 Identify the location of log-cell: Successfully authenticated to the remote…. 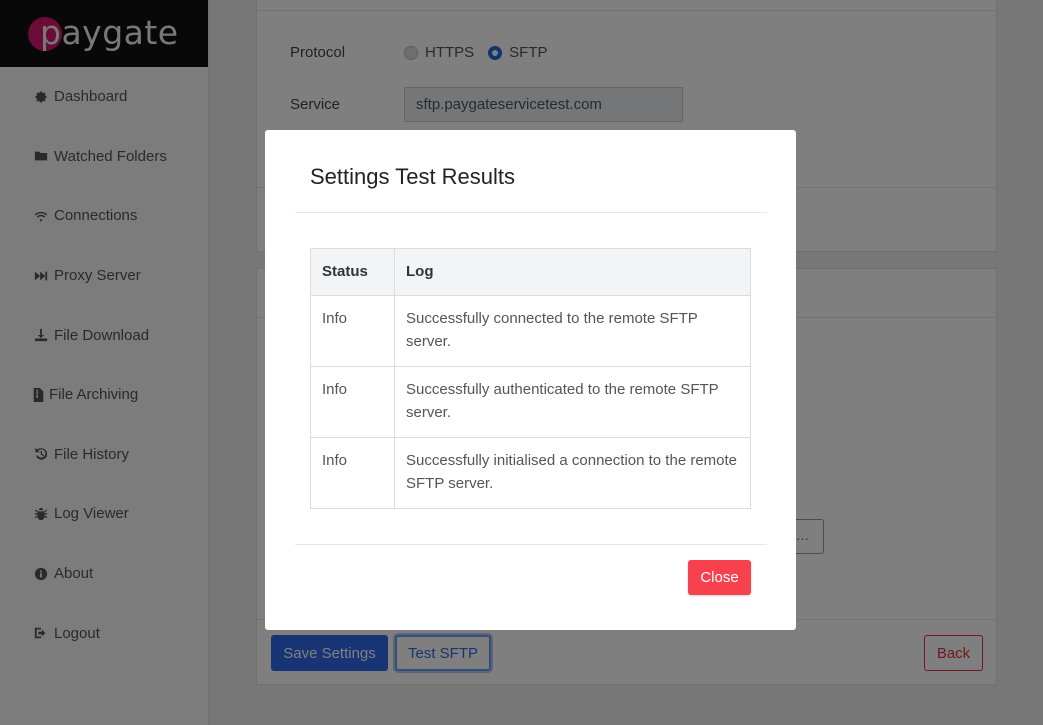
(572, 402).